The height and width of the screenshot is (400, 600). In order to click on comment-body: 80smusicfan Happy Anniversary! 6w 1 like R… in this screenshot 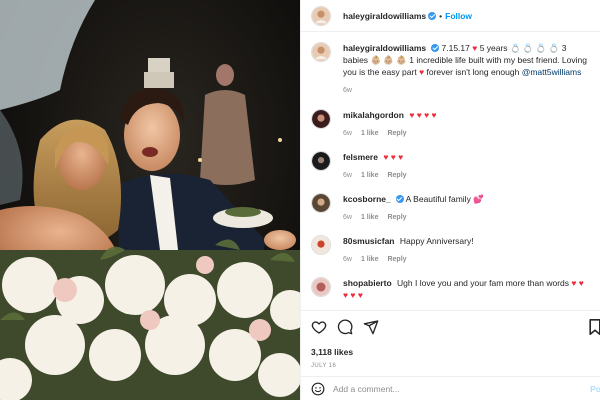, I will do `click(467, 250)`.